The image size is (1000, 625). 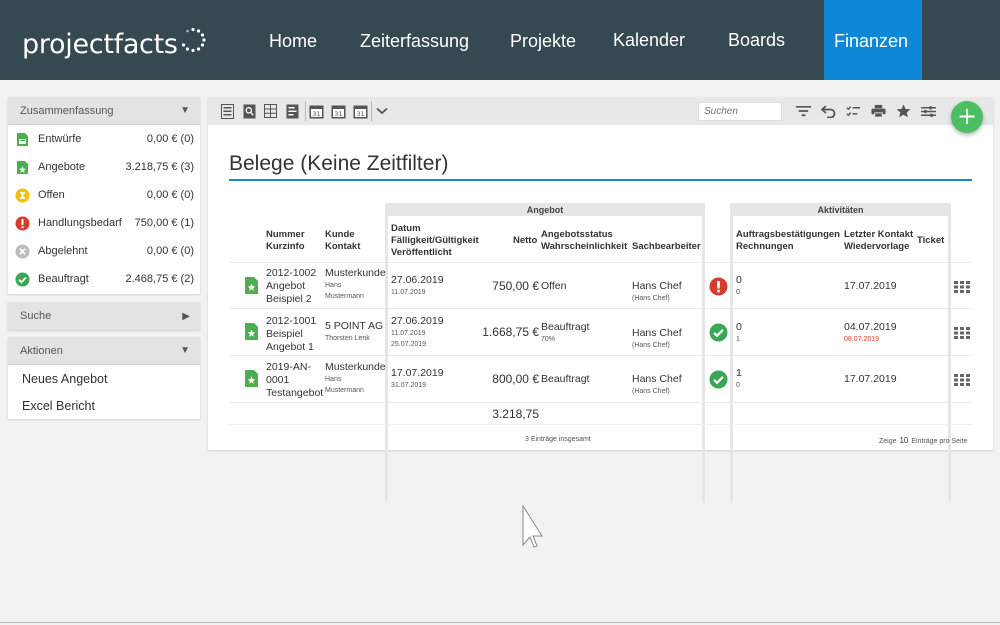 I want to click on nav-projekte: Projekte, so click(x=543, y=40).